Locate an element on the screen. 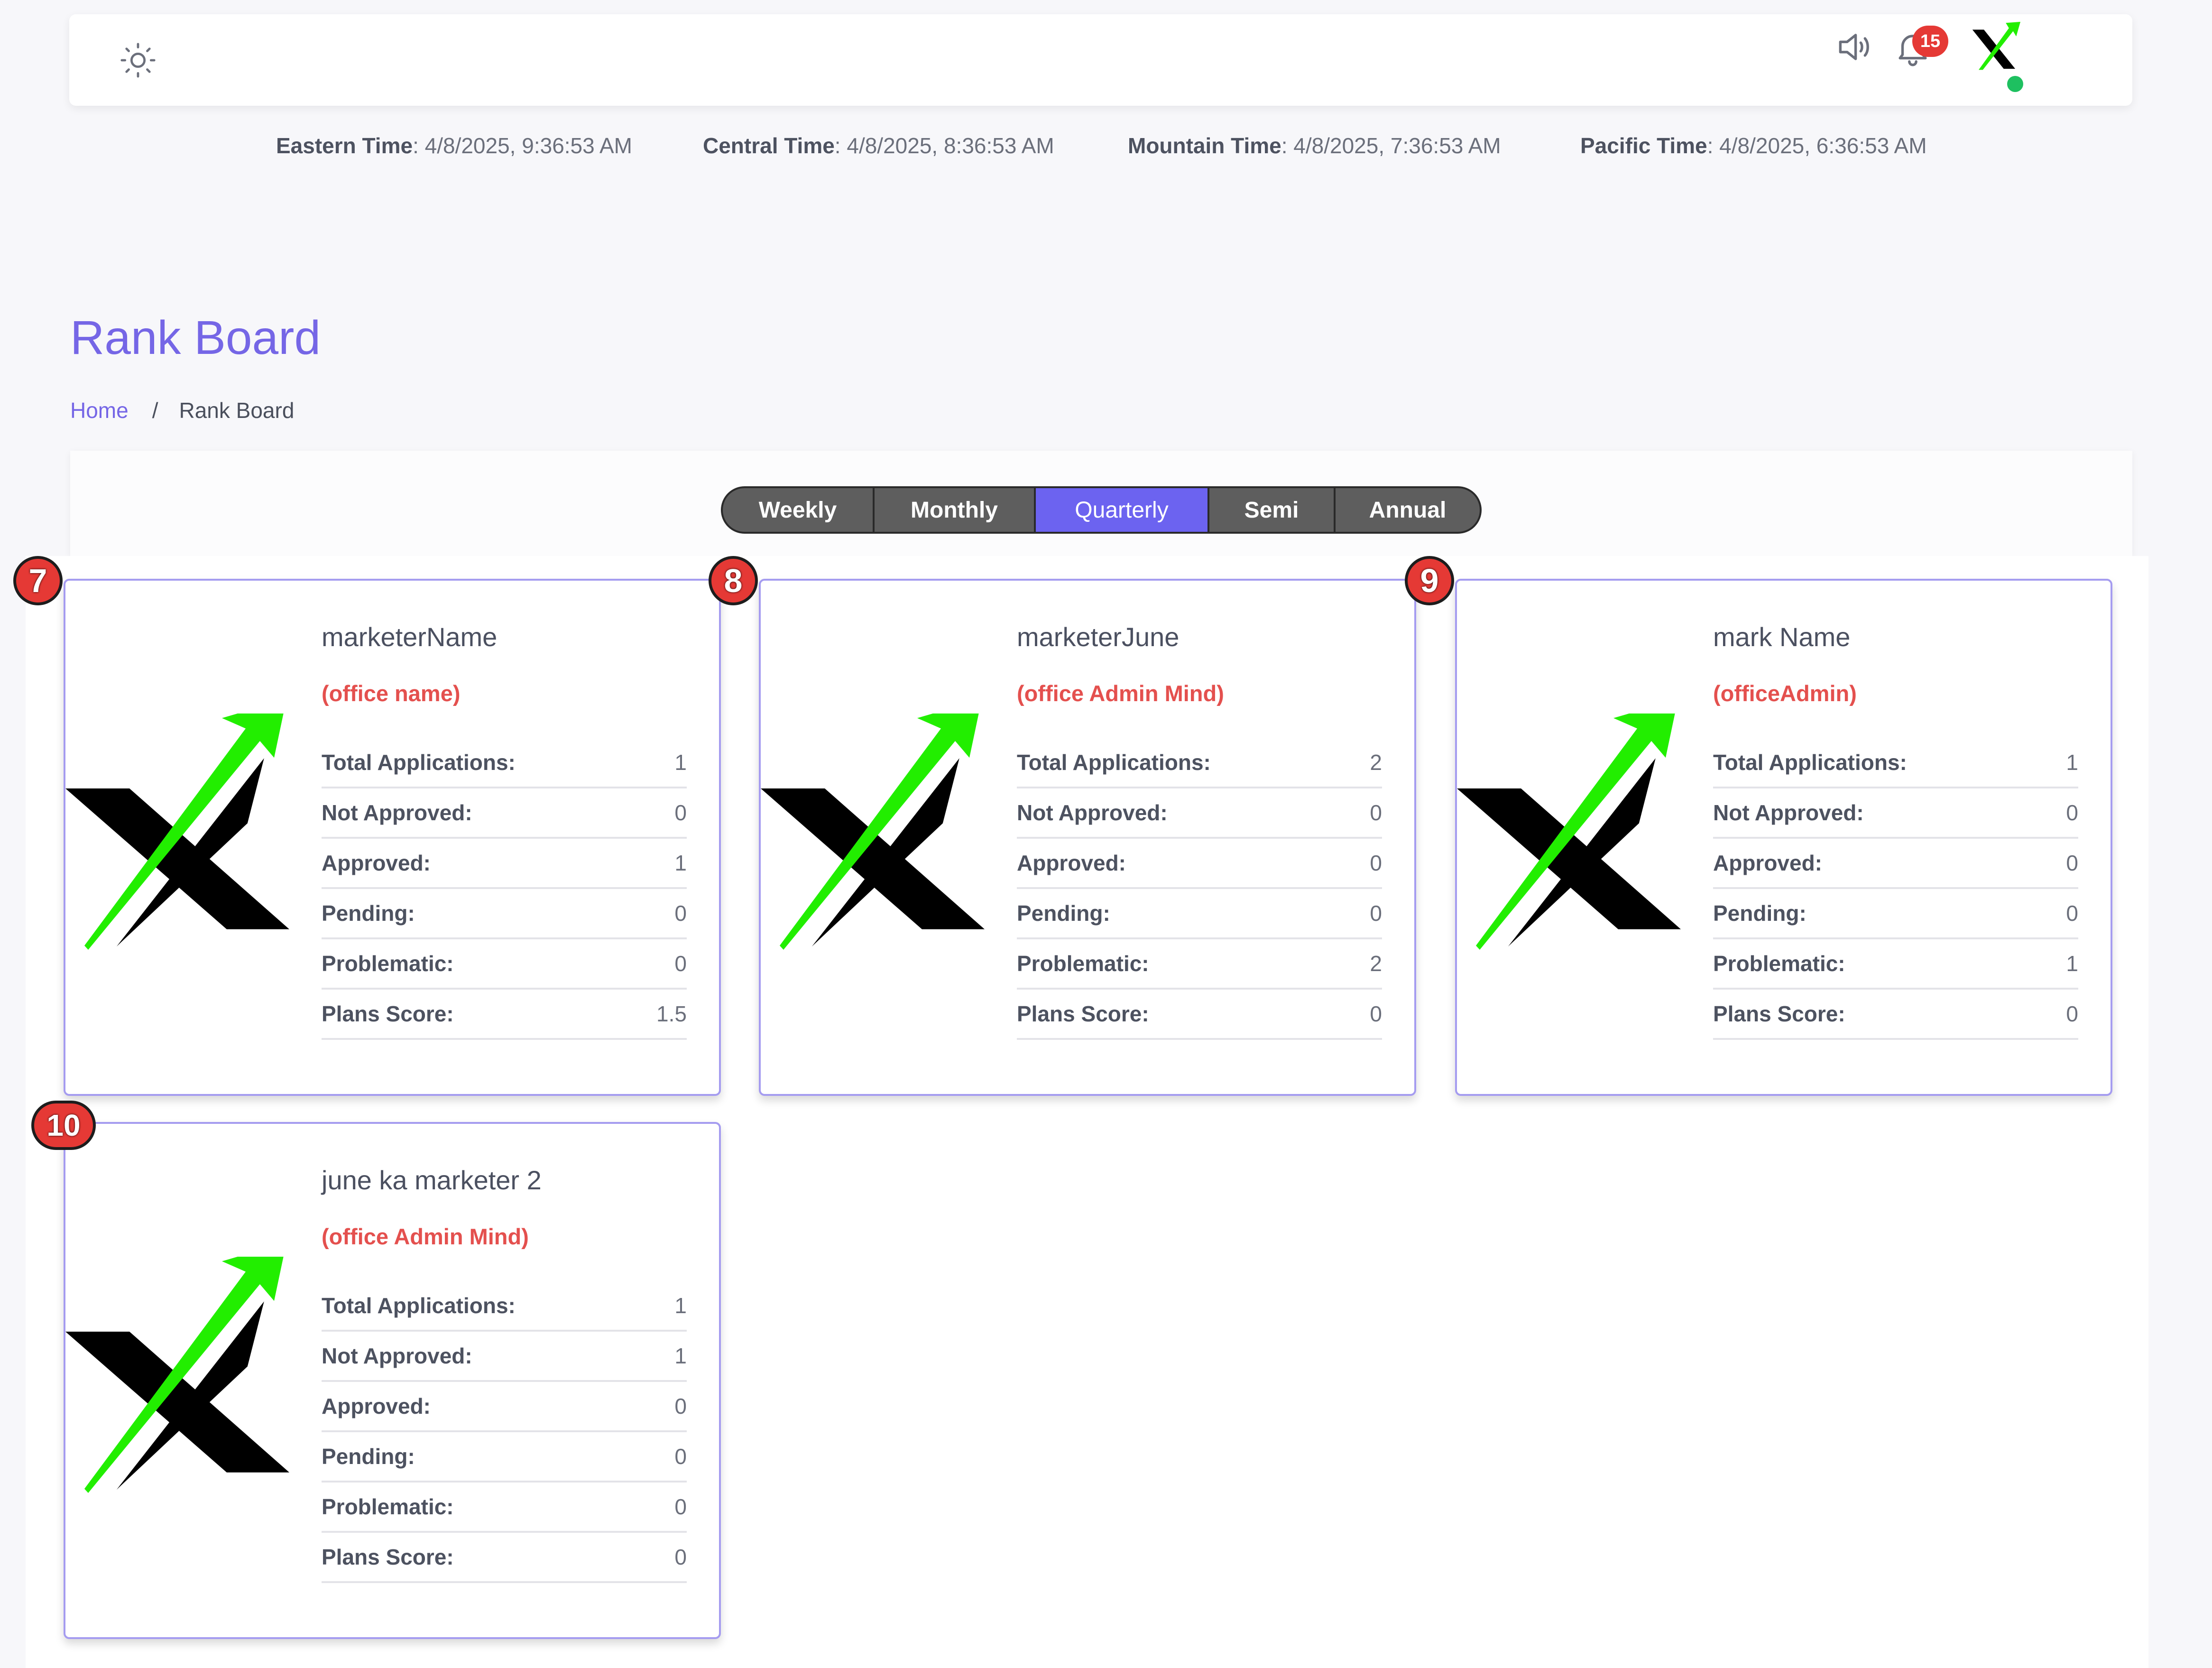 Image resolution: width=2212 pixels, height=1668 pixels. marketer-name: mark Name is located at coordinates (1782, 637).